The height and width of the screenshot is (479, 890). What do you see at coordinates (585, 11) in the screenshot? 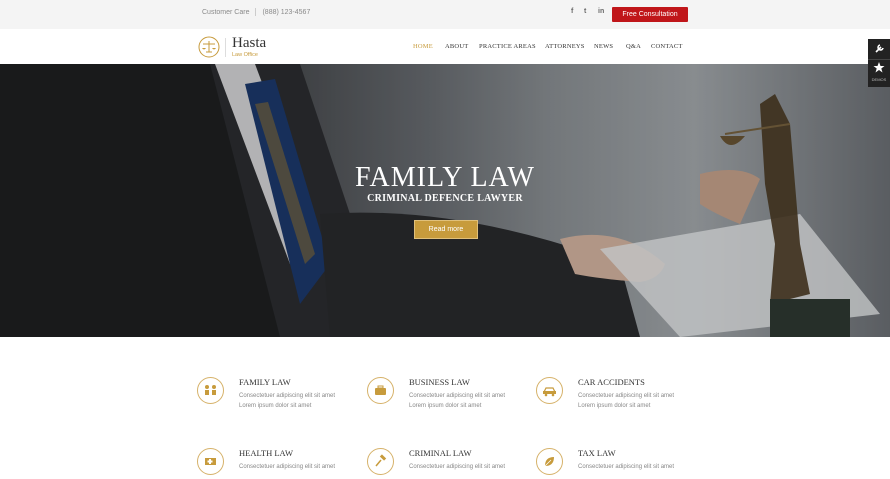
I see `twitter-icon: t` at bounding box center [585, 11].